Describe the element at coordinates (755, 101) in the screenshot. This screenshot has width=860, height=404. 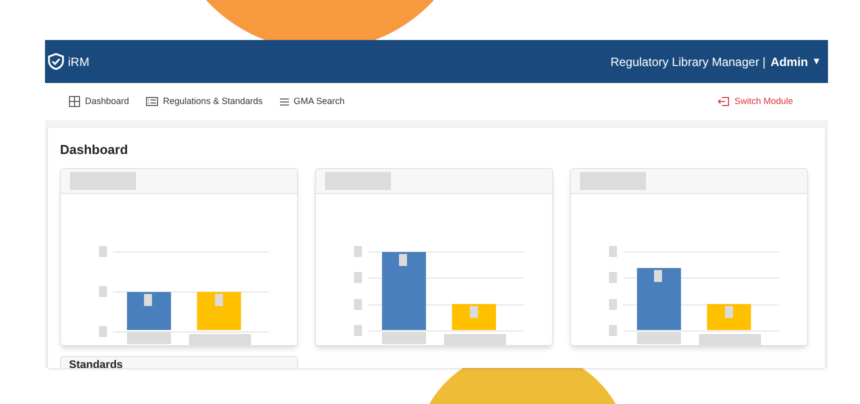
I see `switch-module-link: Switch Module` at that location.